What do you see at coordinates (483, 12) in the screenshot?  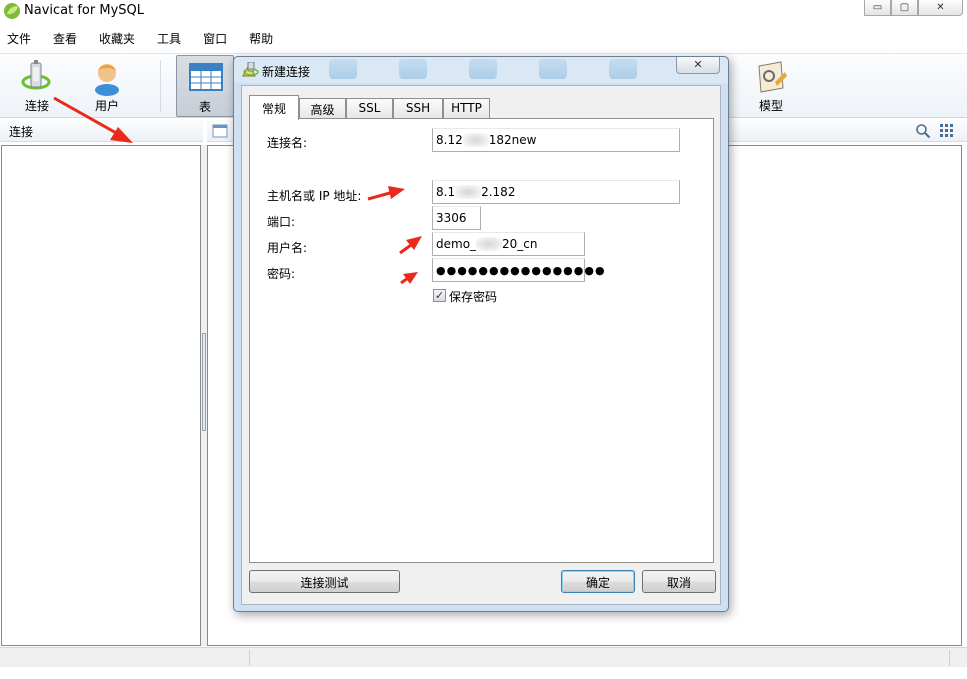 I see `app-titlebar: Navicat for MySQL ▭ ▢ ✕` at bounding box center [483, 12].